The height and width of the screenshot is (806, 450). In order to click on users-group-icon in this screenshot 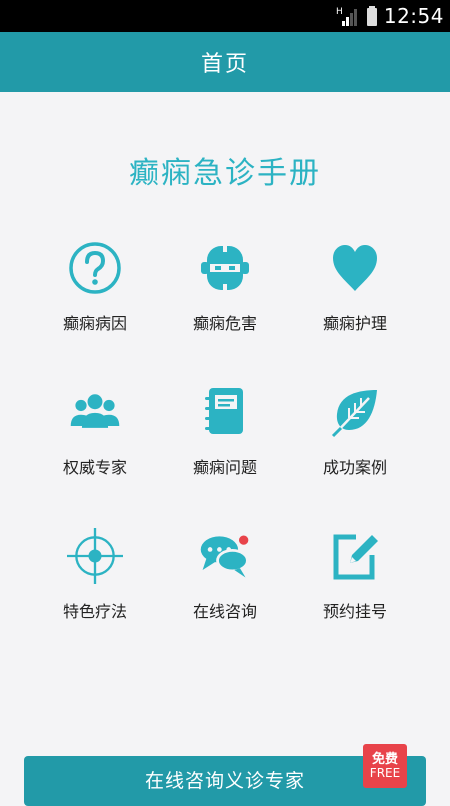, I will do `click(95, 412)`.